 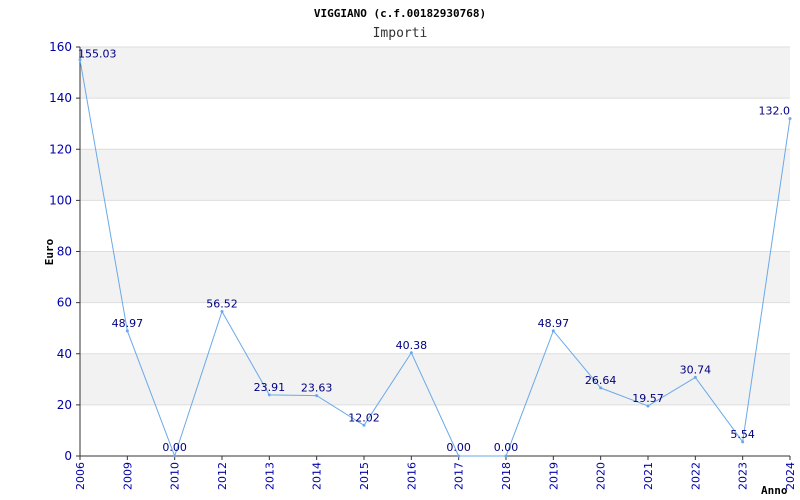 What do you see at coordinates (696, 369) in the screenshot?
I see `data-label: 30.74` at bounding box center [696, 369].